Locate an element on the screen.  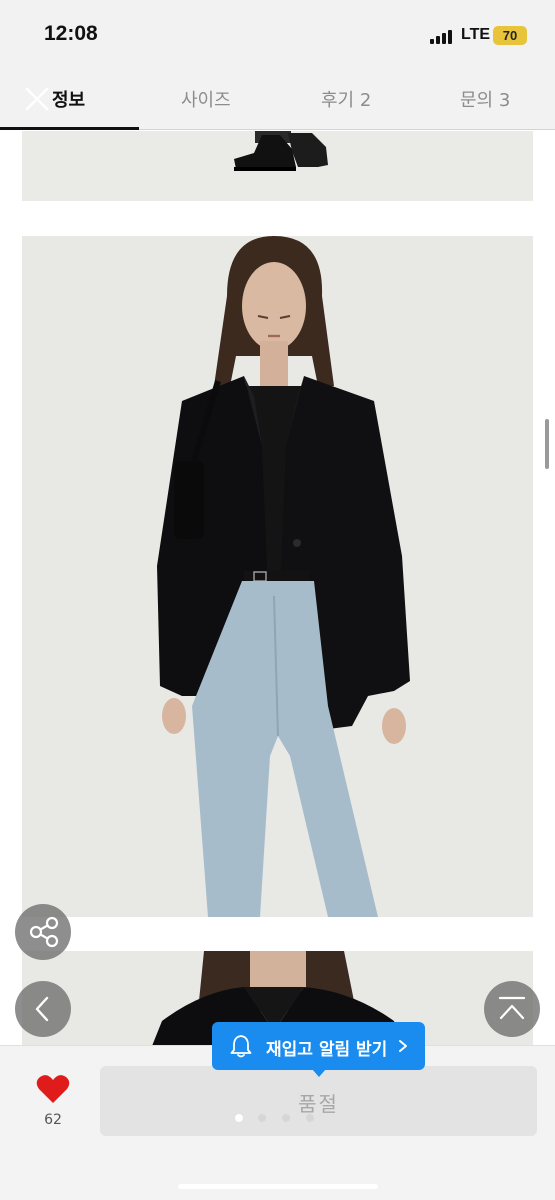
share-icon is located at coordinates (44, 932).